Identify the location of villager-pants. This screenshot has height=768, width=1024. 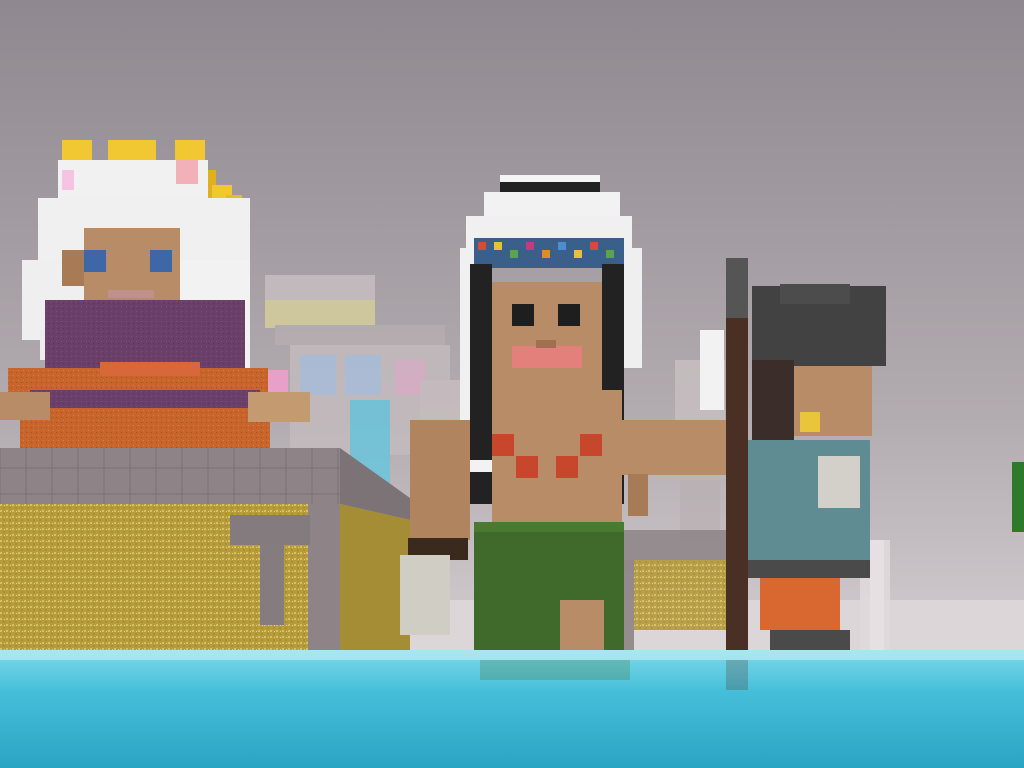
(800, 604).